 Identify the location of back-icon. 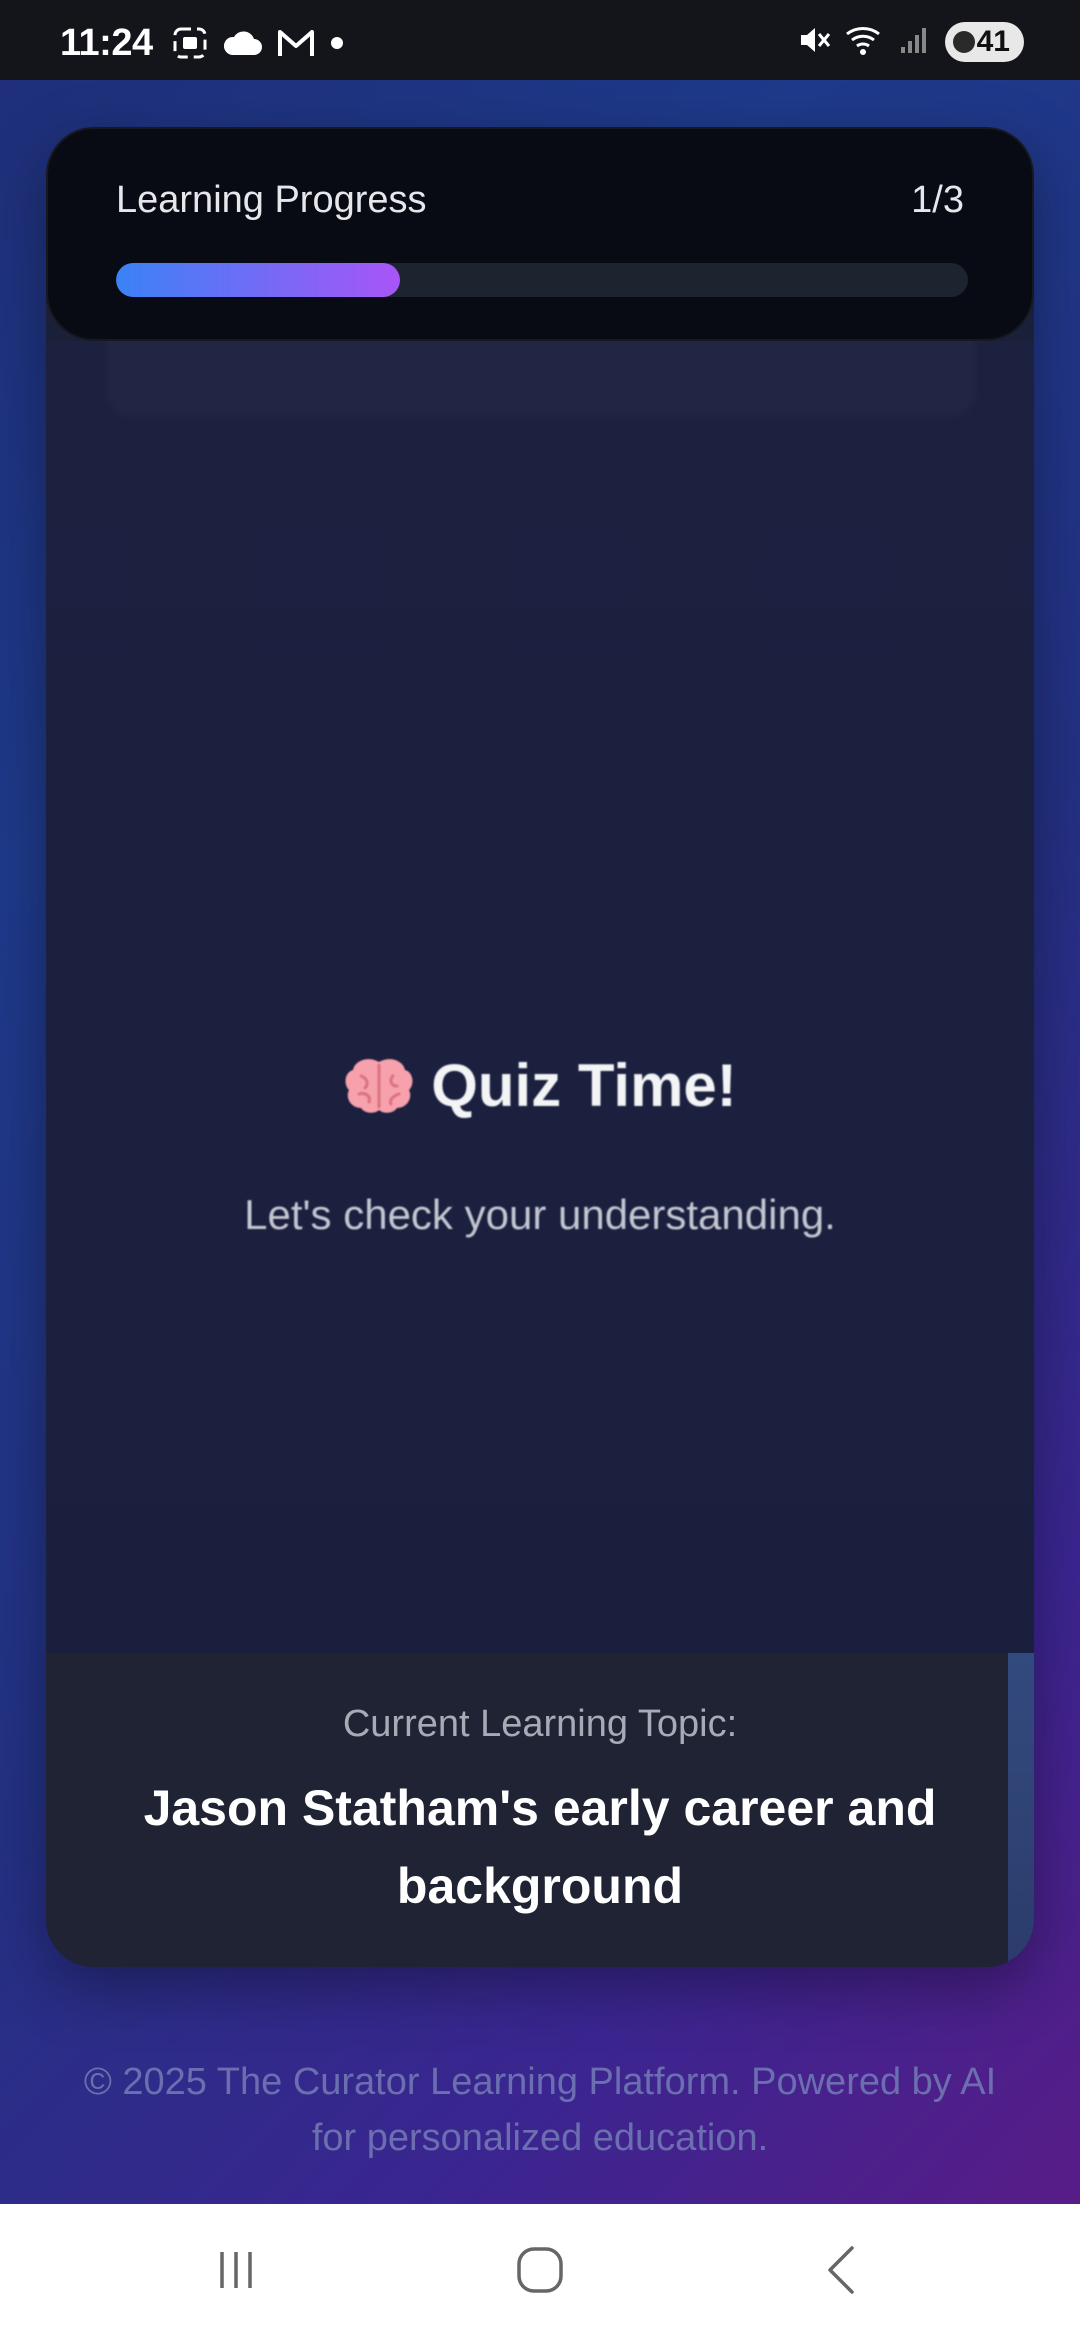
(842, 2272).